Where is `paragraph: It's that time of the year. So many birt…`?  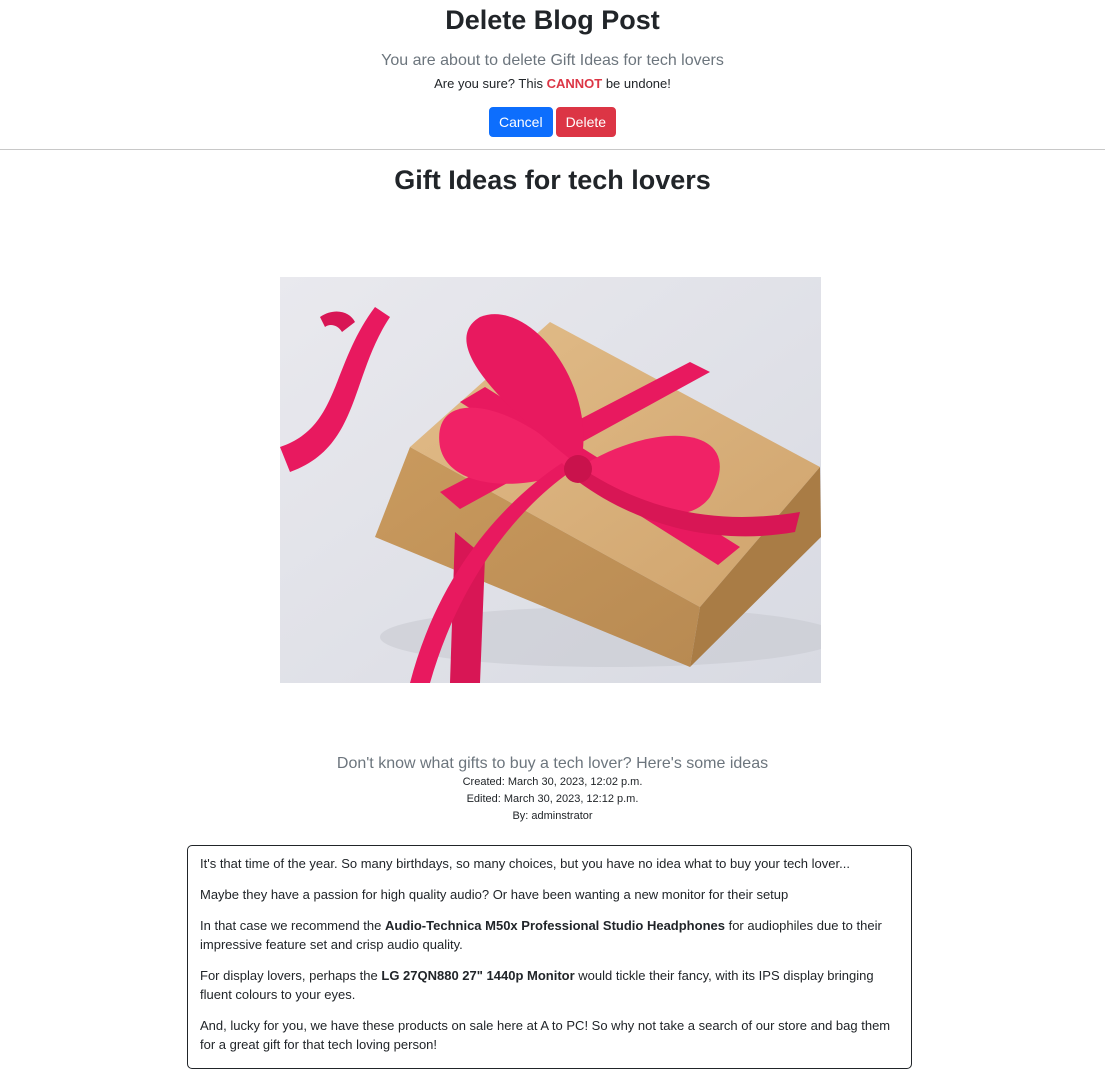 paragraph: It's that time of the year. So many birt… is located at coordinates (525, 863).